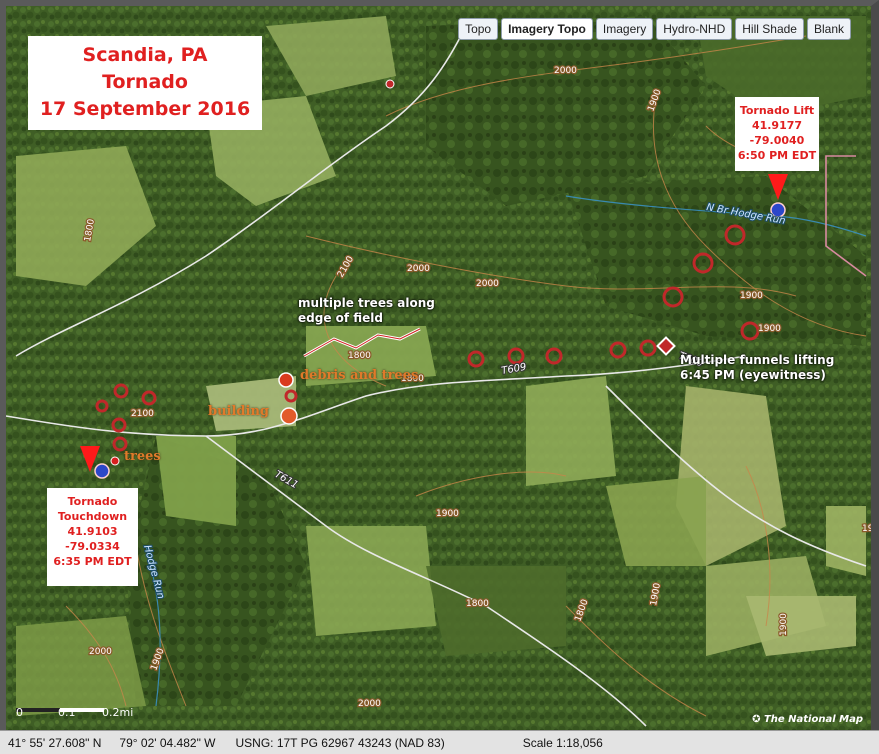 The height and width of the screenshot is (754, 879). I want to click on layer-hydro-nhd-button: Hydro-NHD, so click(694, 29).